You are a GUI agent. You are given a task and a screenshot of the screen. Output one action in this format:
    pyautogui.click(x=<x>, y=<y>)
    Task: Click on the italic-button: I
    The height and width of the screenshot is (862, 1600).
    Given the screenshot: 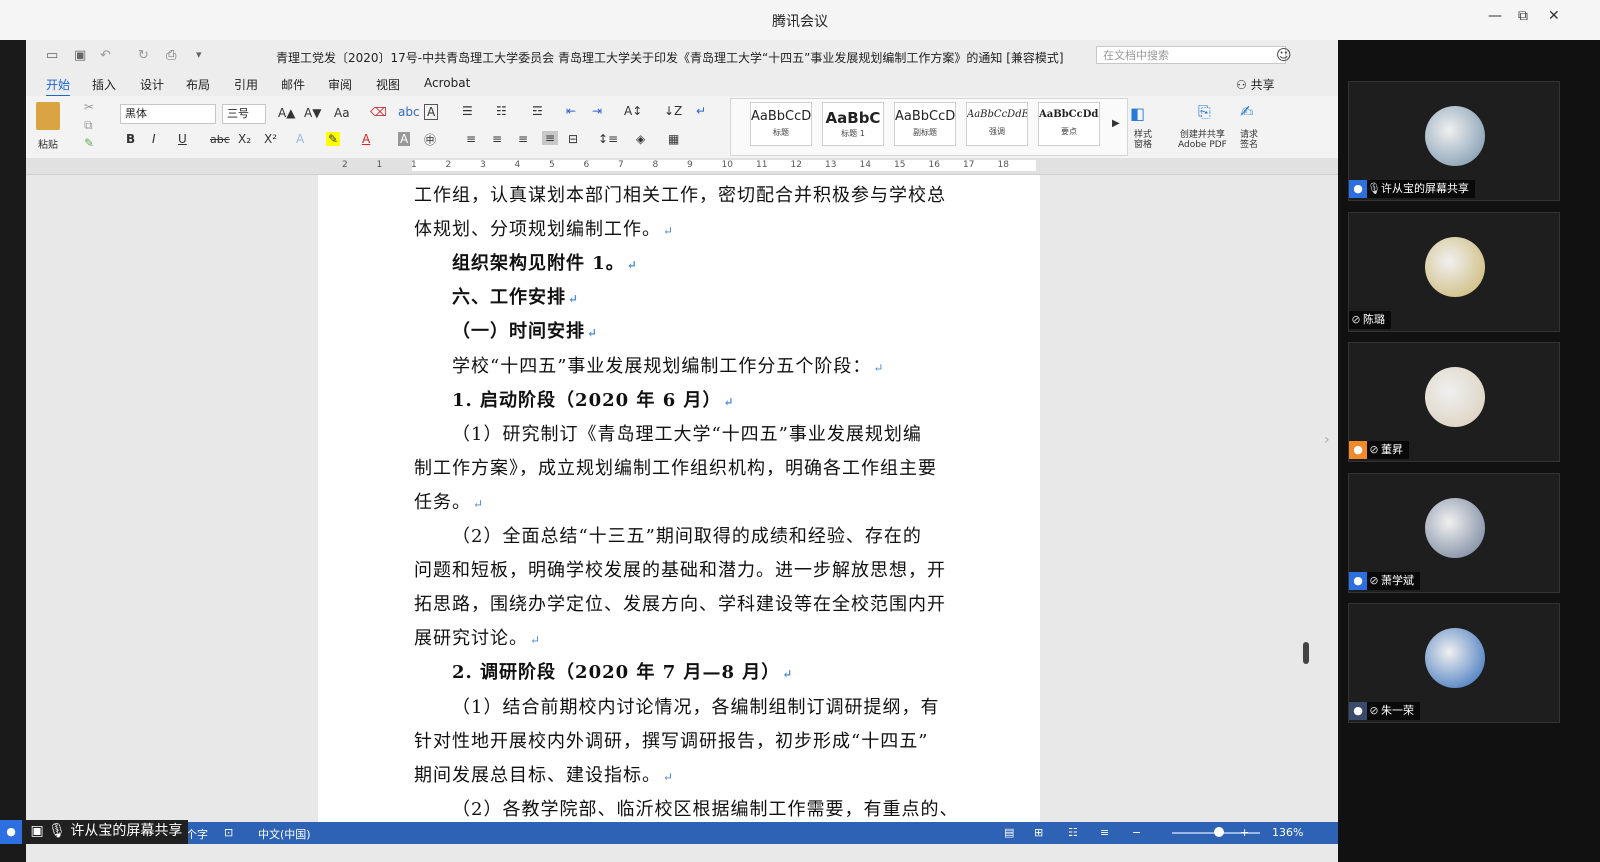 What is the action you would take?
    pyautogui.click(x=154, y=139)
    